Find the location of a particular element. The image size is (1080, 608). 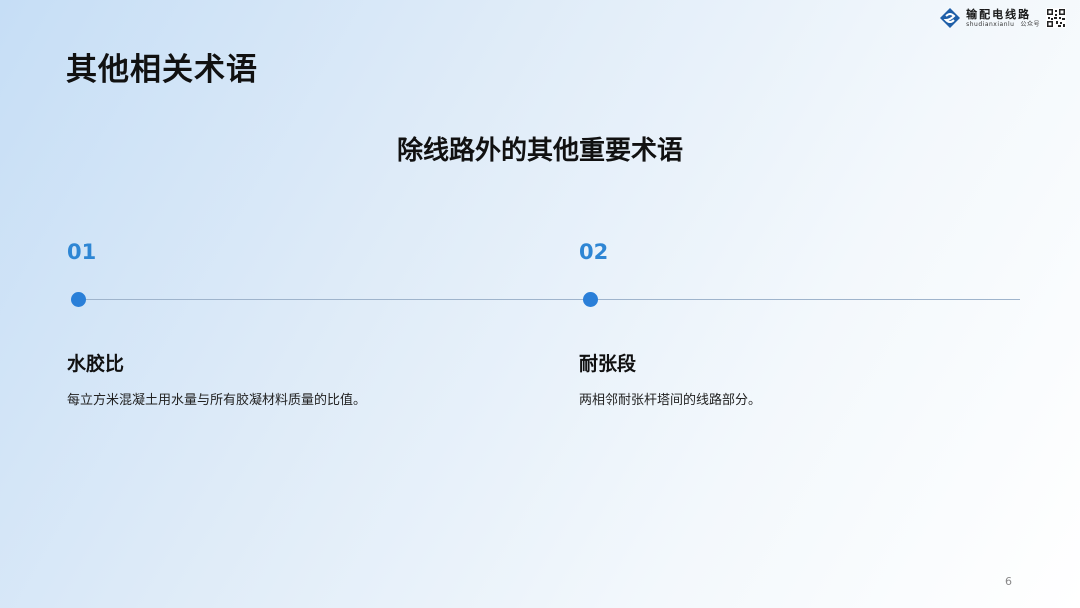

logo-name: 输配电线路 is located at coordinates (999, 14).